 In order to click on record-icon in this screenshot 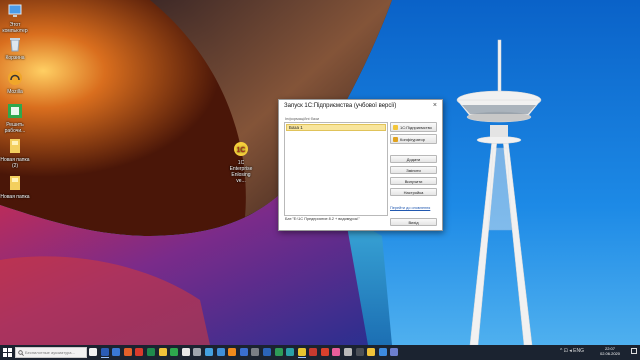, I will do `click(313, 351)`.